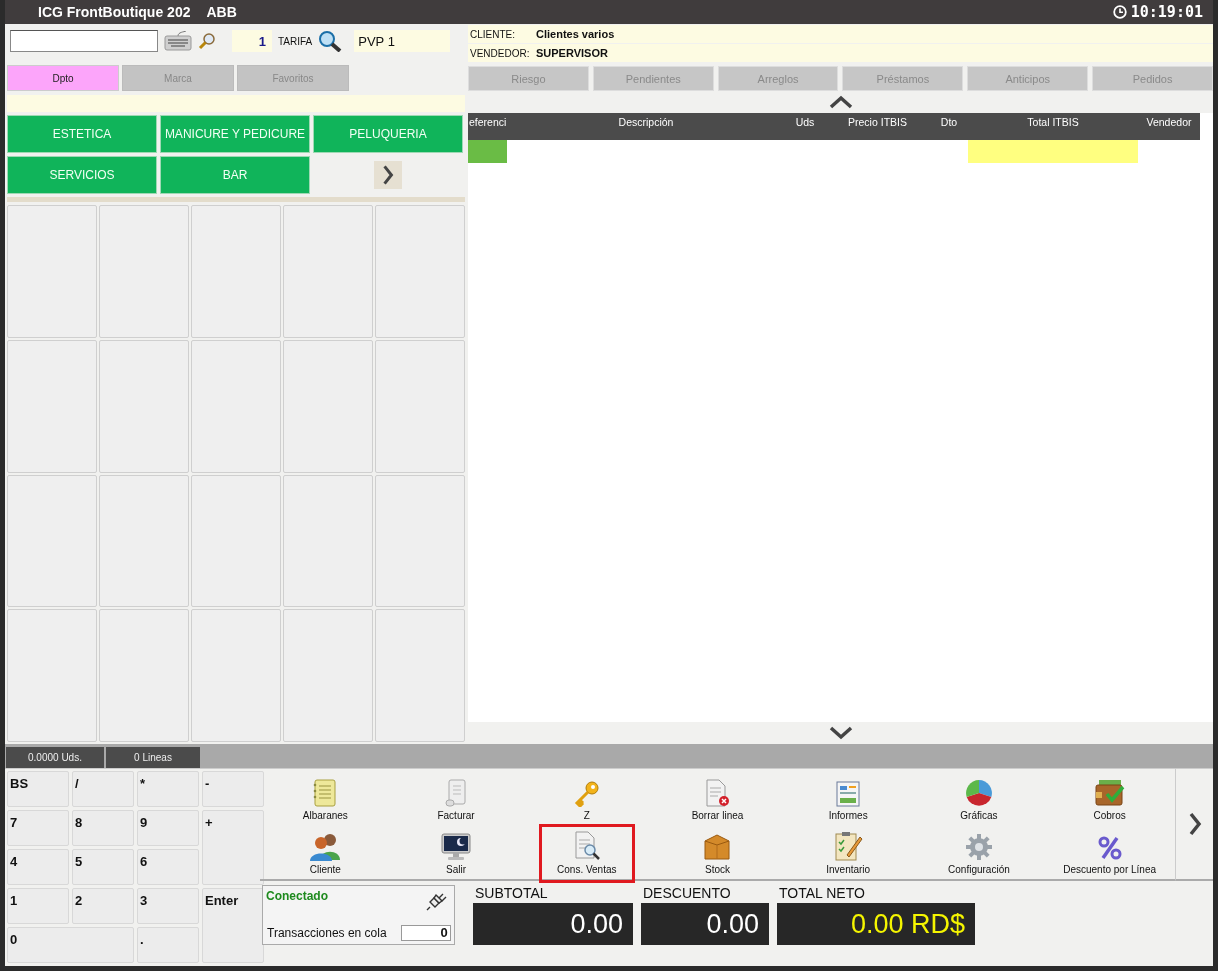 Image resolution: width=1218 pixels, height=971 pixels. Describe the element at coordinates (949, 122) in the screenshot. I see `column-header: Dto` at that location.